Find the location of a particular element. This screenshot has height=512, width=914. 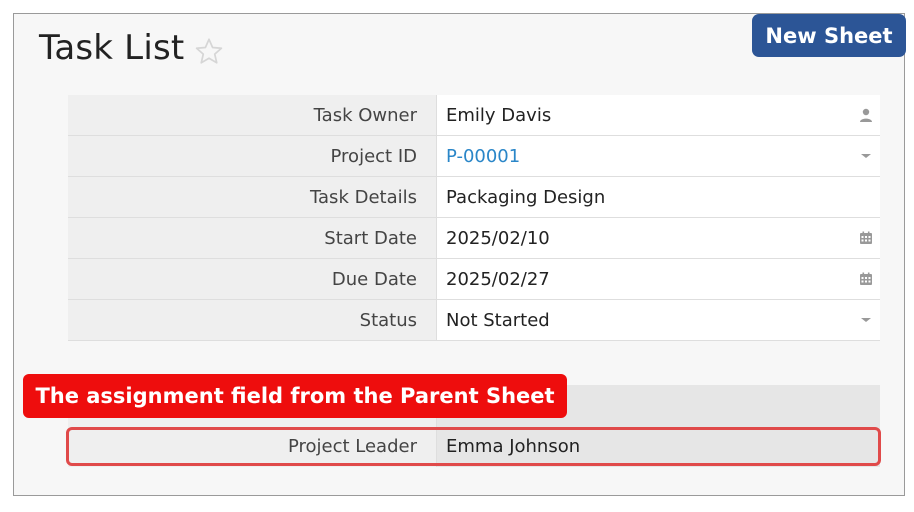

field-label: Status is located at coordinates (252, 320).